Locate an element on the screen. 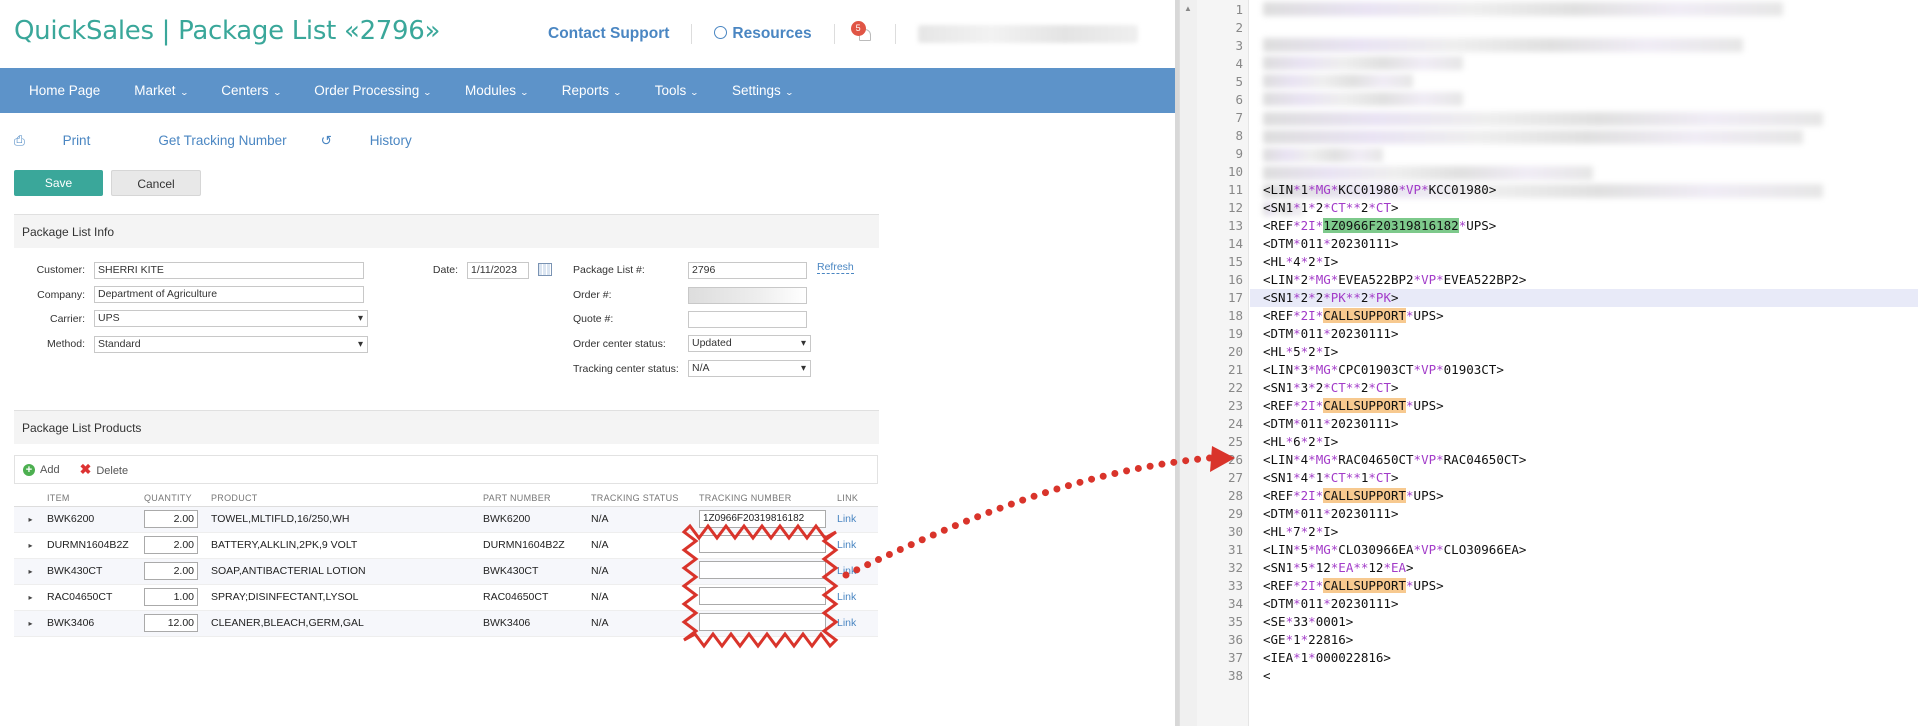  code-line: <SN1*5*12*EA**12*EA> is located at coordinates (1338, 567).